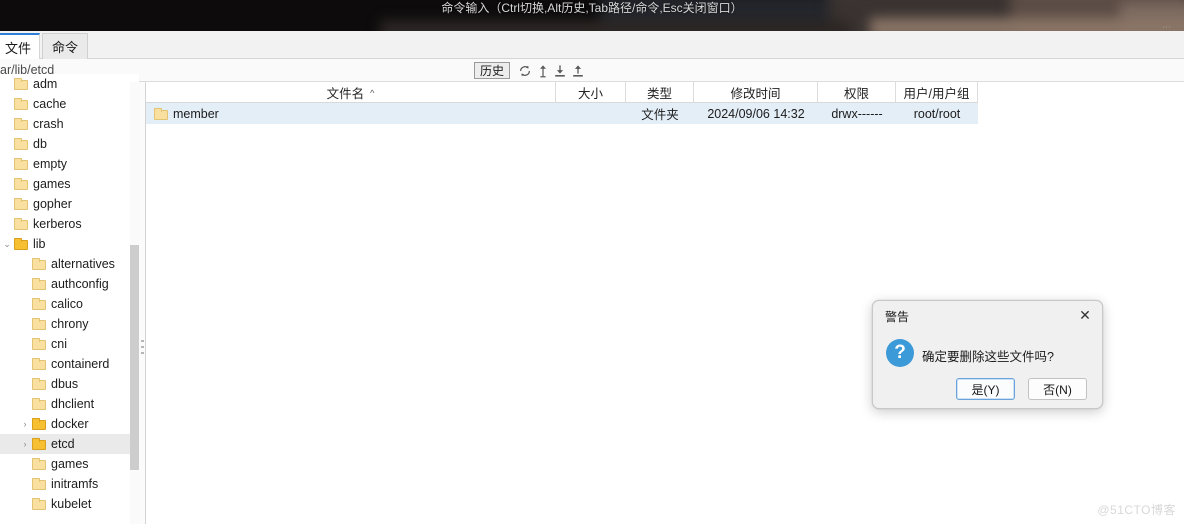 The width and height of the screenshot is (1184, 524). What do you see at coordinates (69, 84) in the screenshot?
I see `tree-item-adm: adm` at bounding box center [69, 84].